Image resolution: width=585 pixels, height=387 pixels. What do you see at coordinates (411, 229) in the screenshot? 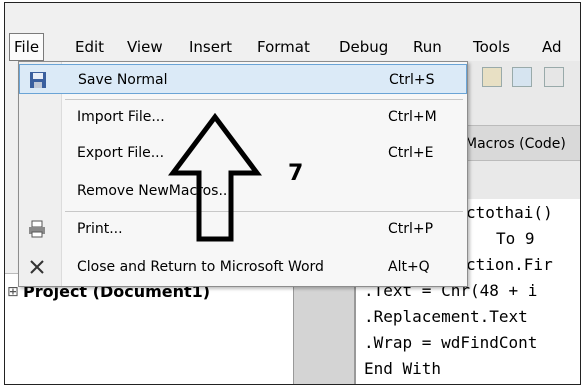
I see `shortcut-label: Ctrl+P` at bounding box center [411, 229].